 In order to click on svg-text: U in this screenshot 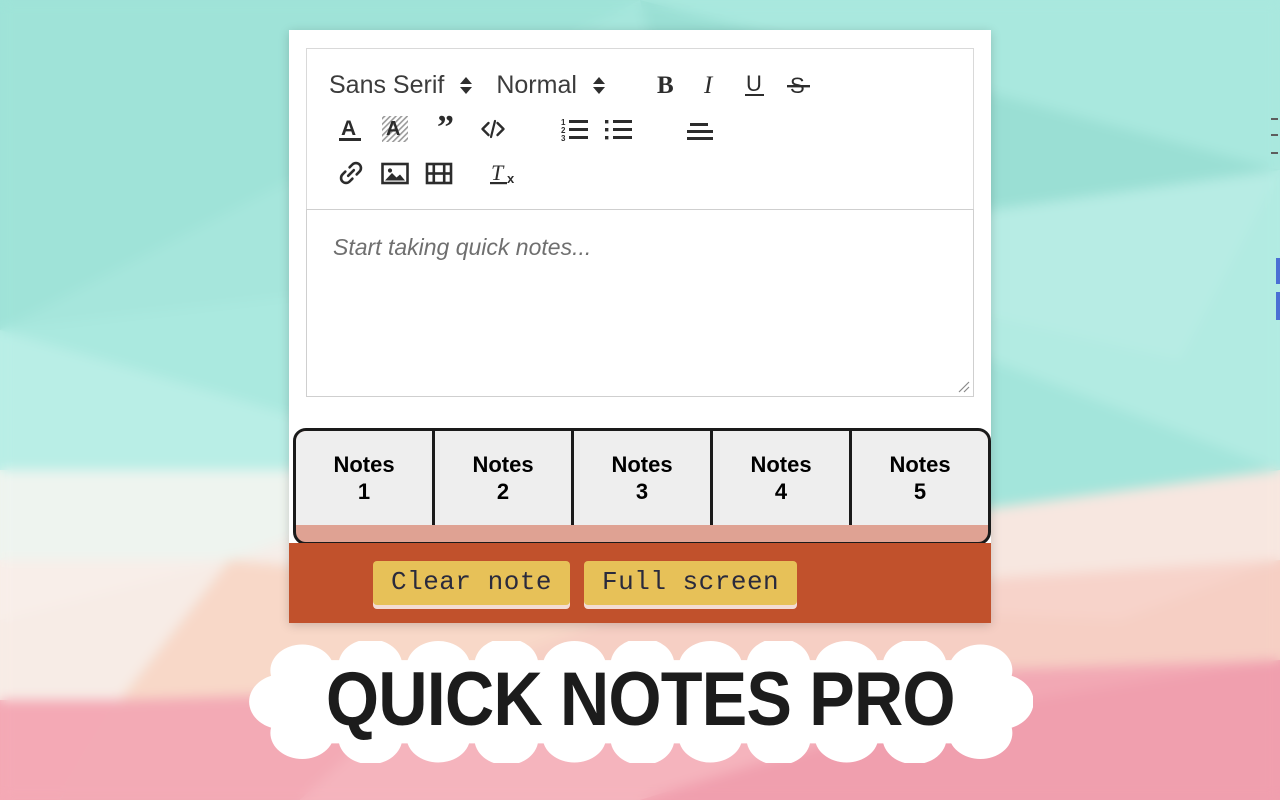, I will do `click(754, 83)`.